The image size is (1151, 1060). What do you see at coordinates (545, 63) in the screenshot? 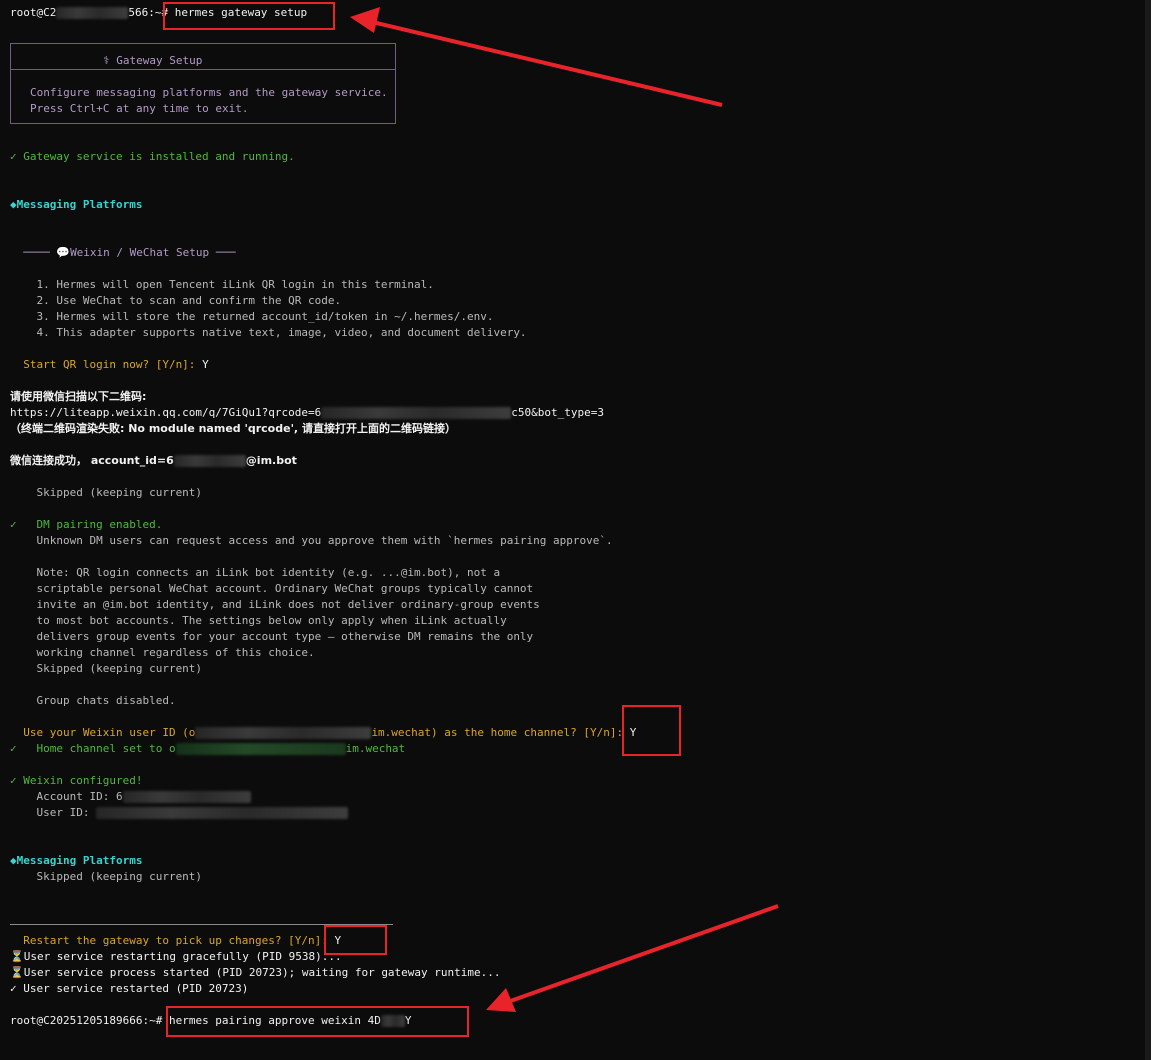
I see `arrow-1-shaft` at bounding box center [545, 63].